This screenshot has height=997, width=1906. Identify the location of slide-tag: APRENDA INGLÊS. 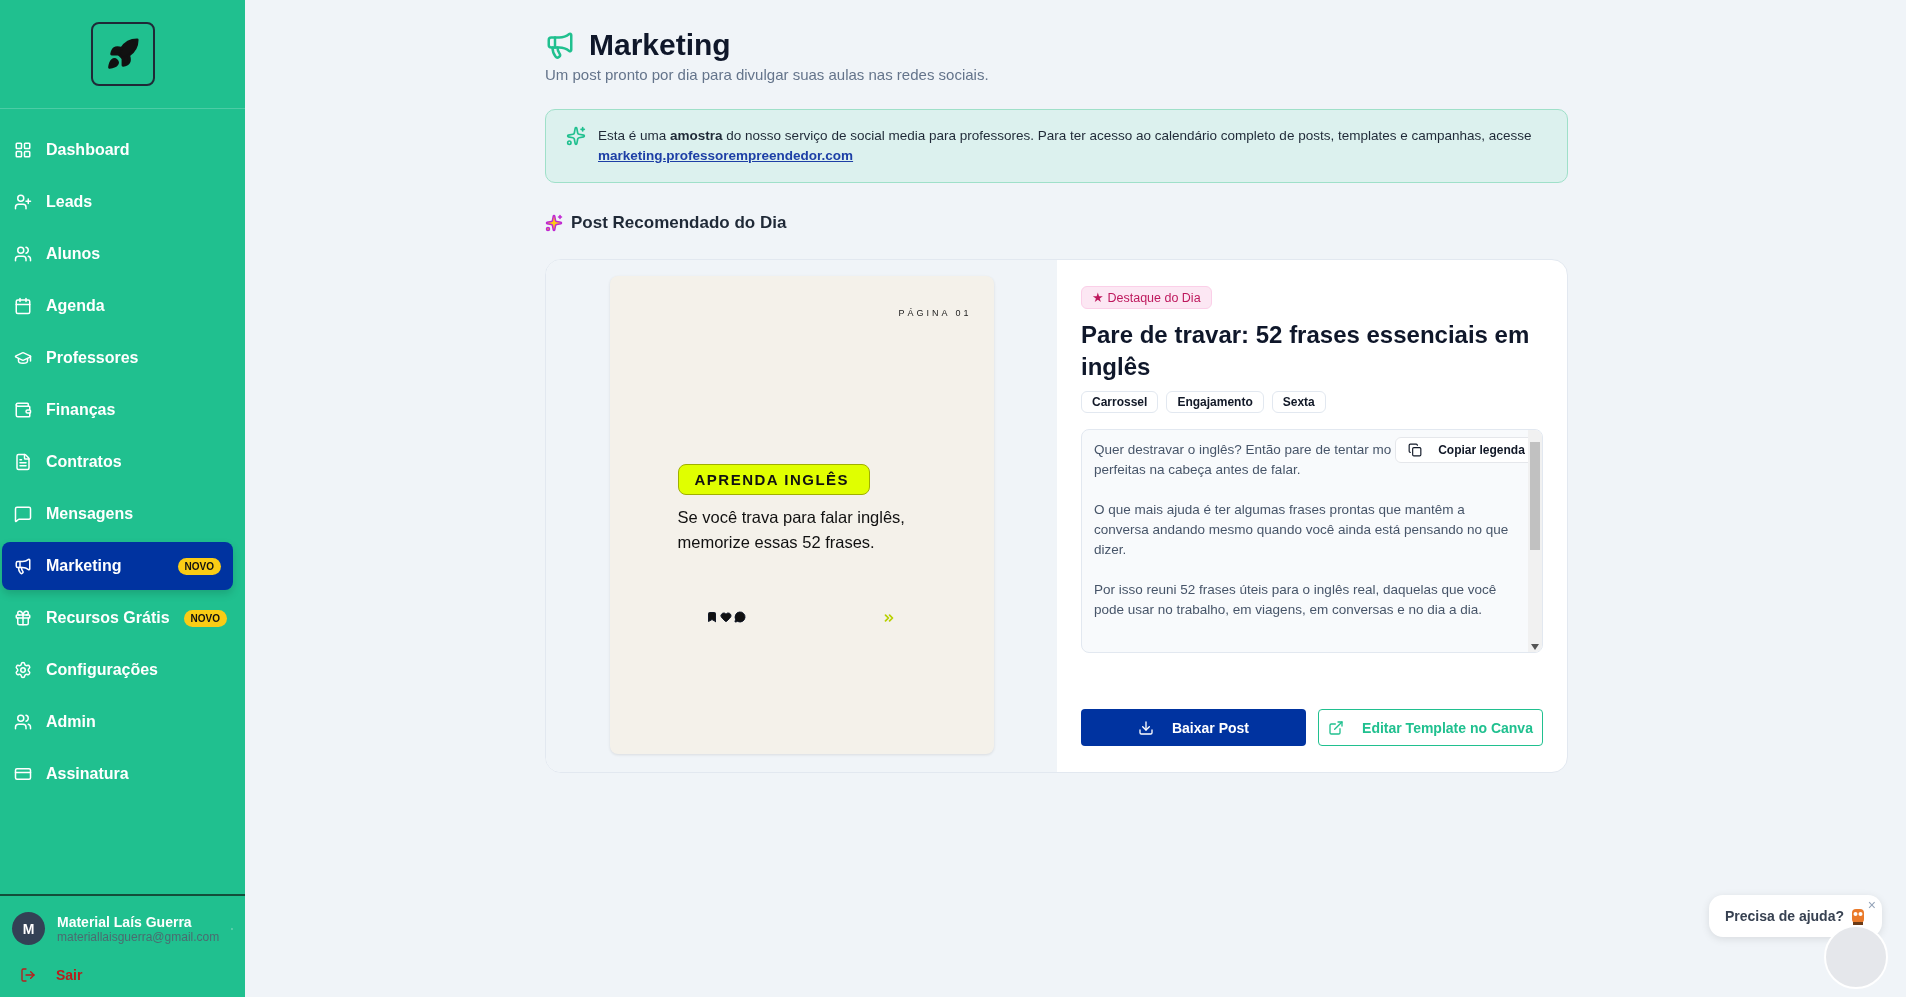
(773, 479).